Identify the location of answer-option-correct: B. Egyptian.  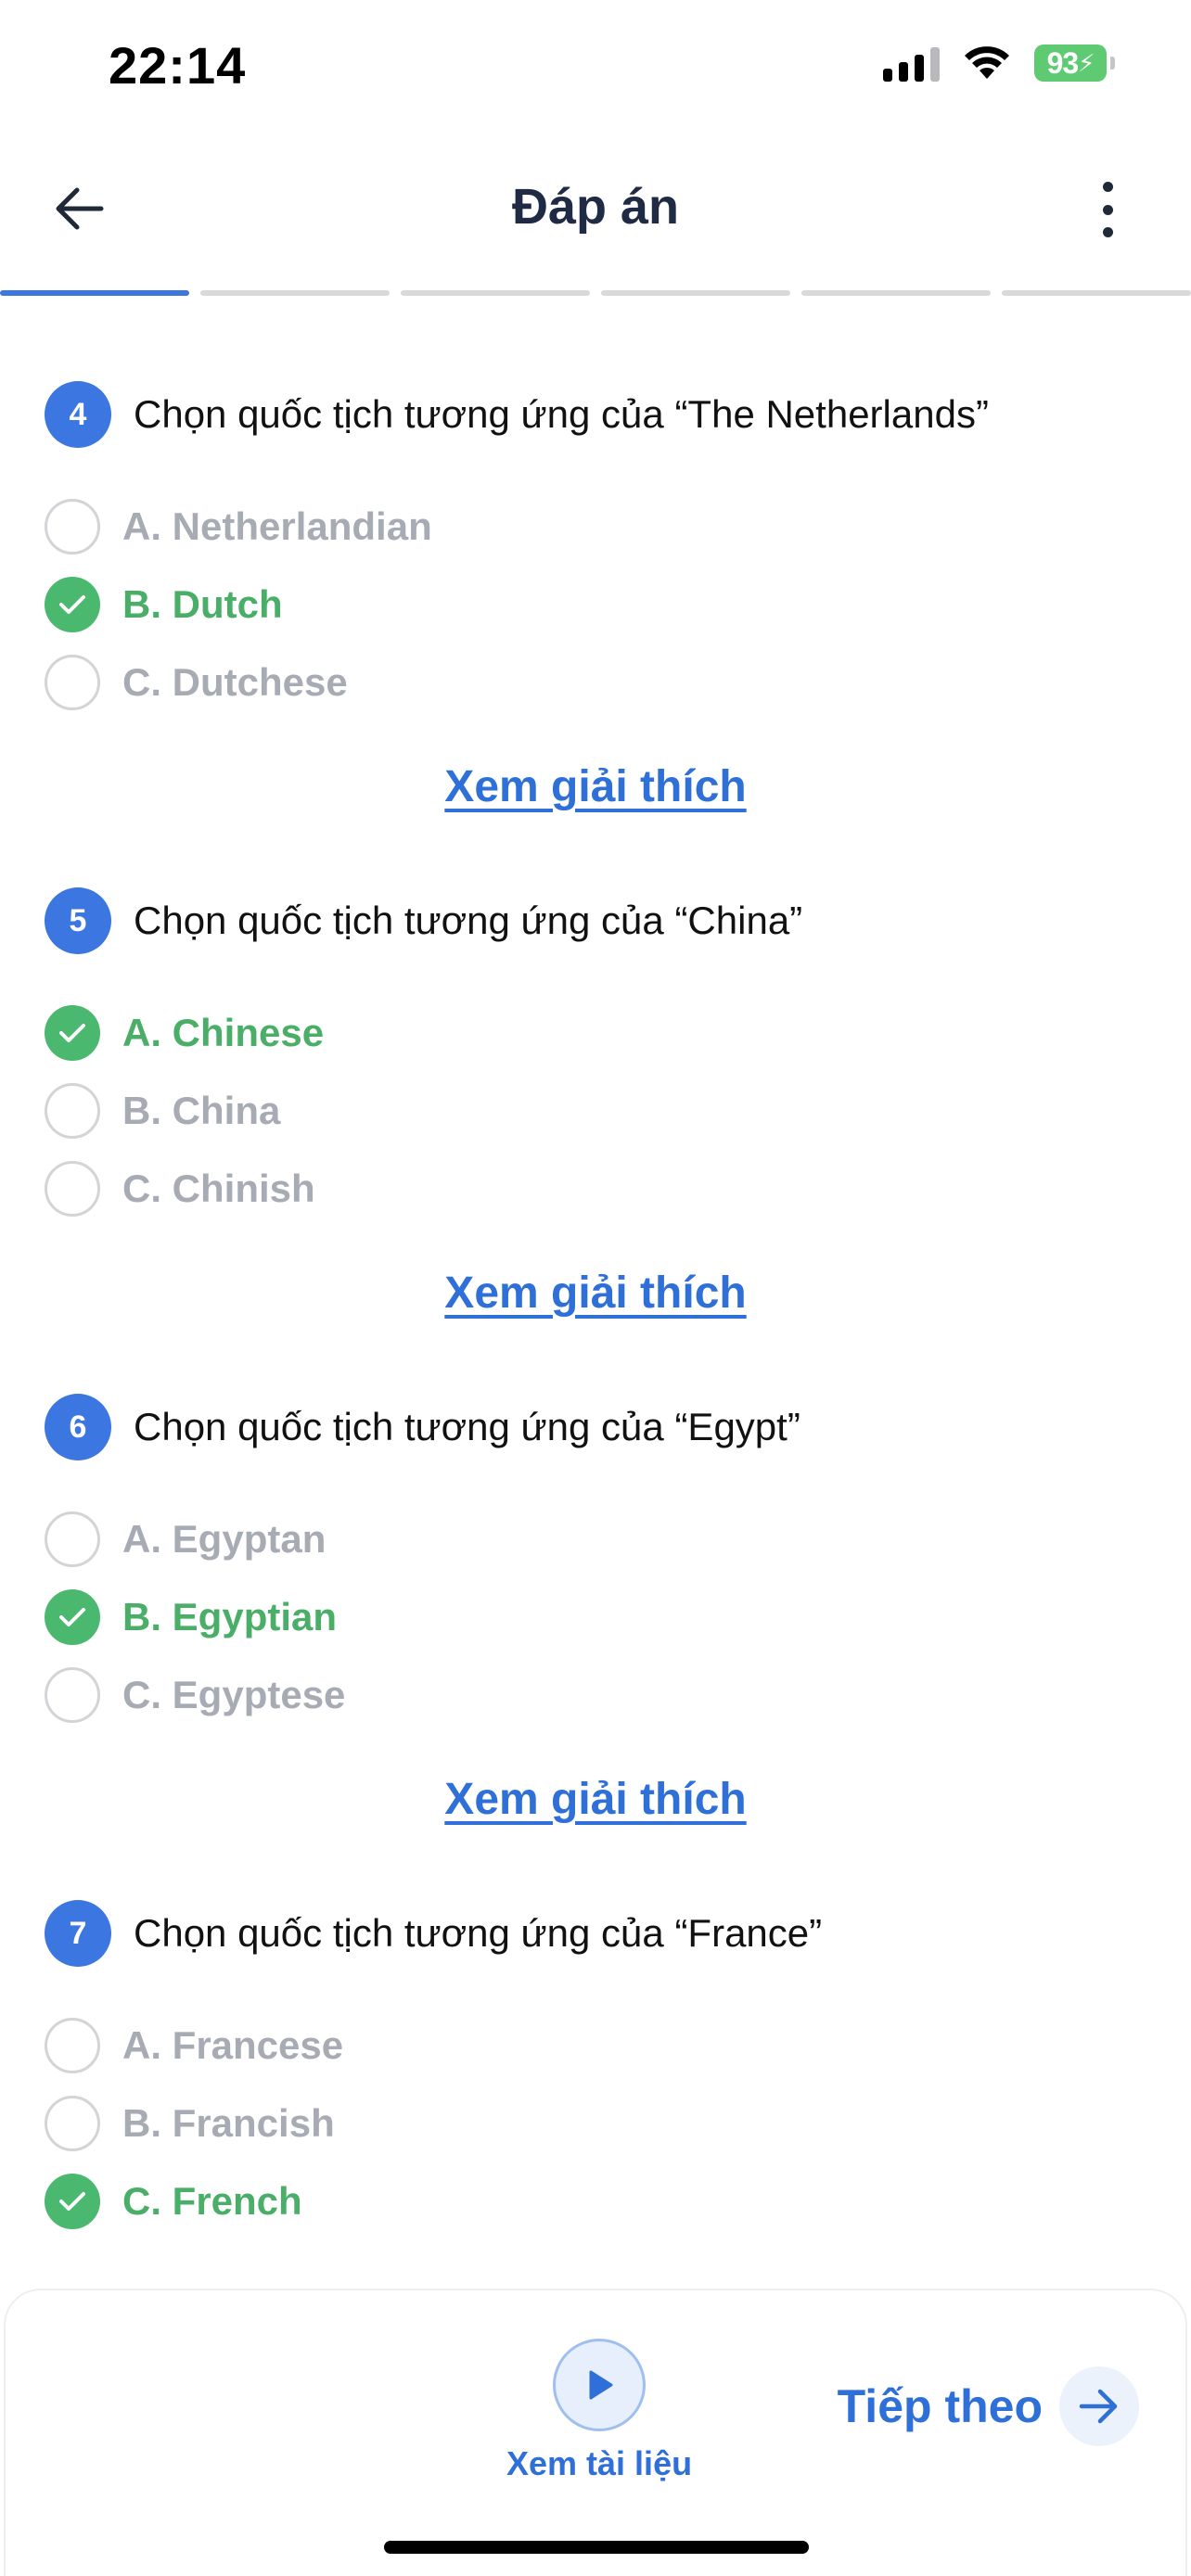
(191, 1617).